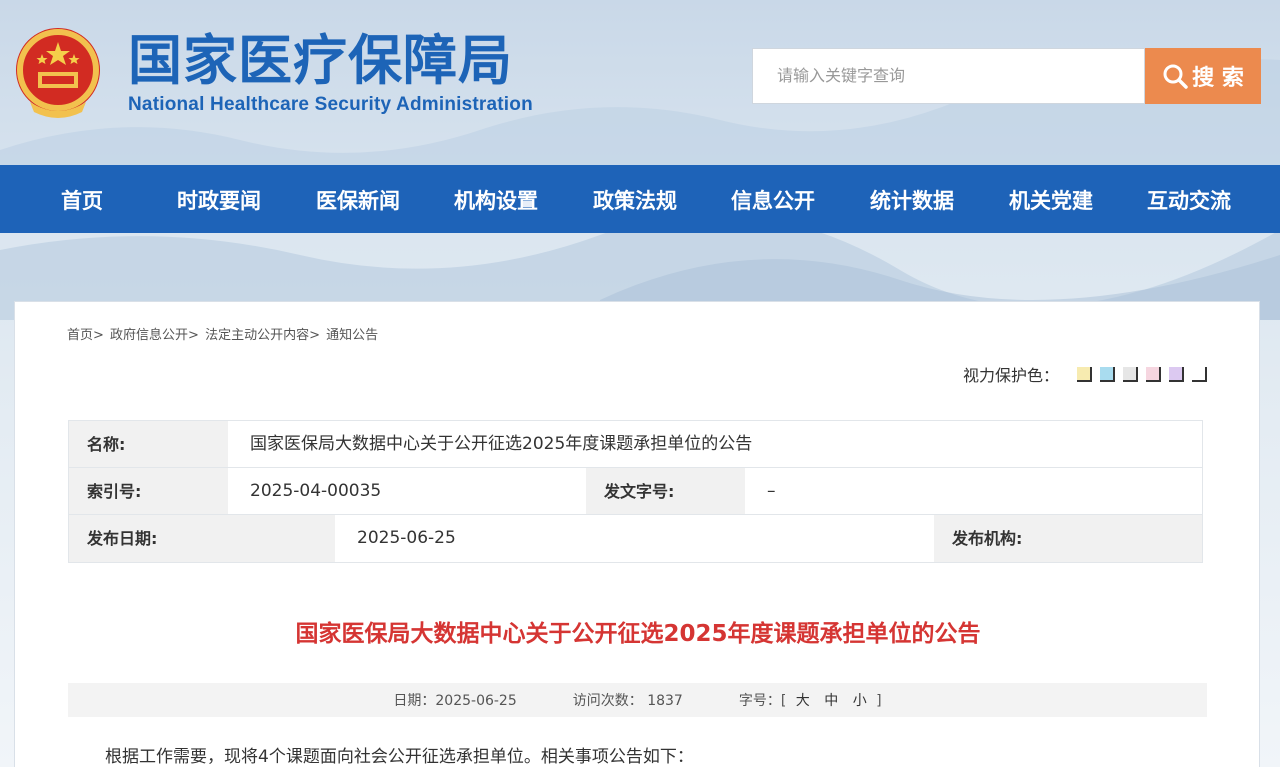 The width and height of the screenshot is (1280, 767). What do you see at coordinates (1130, 374) in the screenshot?
I see `swatch-gray` at bounding box center [1130, 374].